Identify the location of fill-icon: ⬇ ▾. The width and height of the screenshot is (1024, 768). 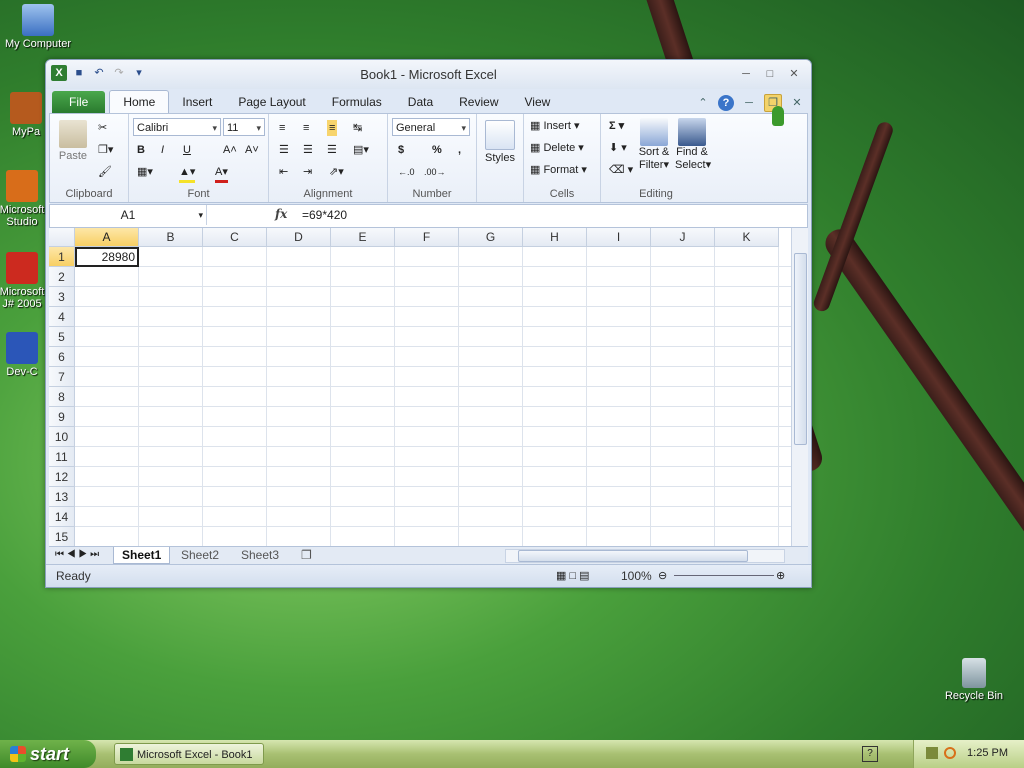
(618, 148).